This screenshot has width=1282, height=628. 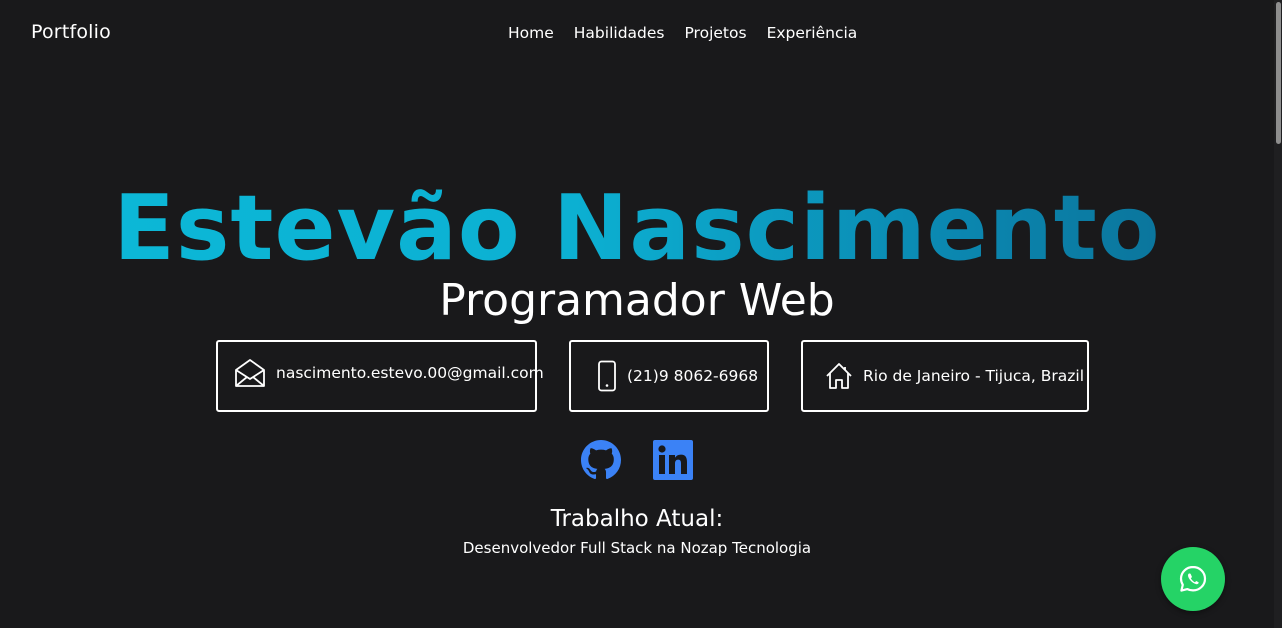 I want to click on nav-link-projetos: Projetos, so click(x=715, y=33).